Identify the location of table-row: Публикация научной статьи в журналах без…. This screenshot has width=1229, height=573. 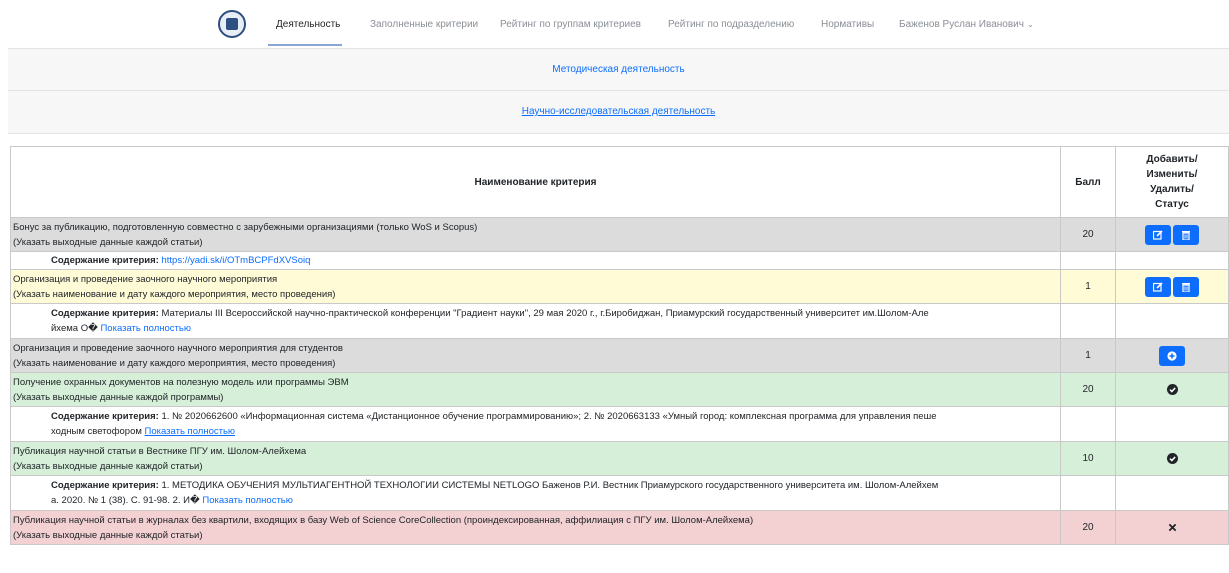
(619, 527).